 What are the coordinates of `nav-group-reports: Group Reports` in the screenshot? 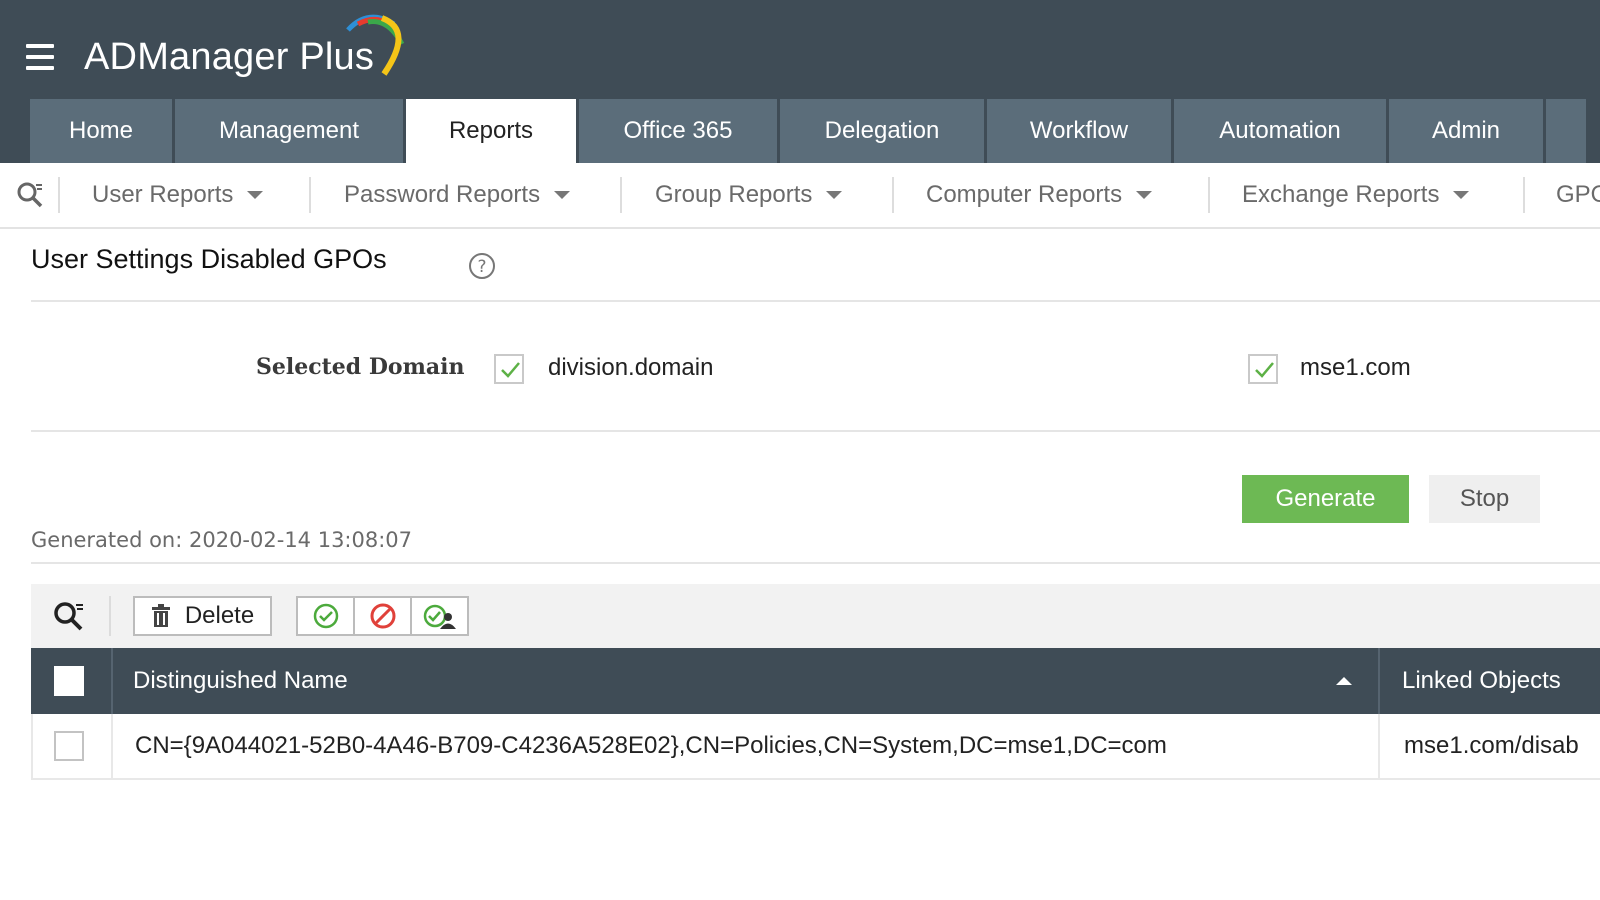 It's located at (749, 195).